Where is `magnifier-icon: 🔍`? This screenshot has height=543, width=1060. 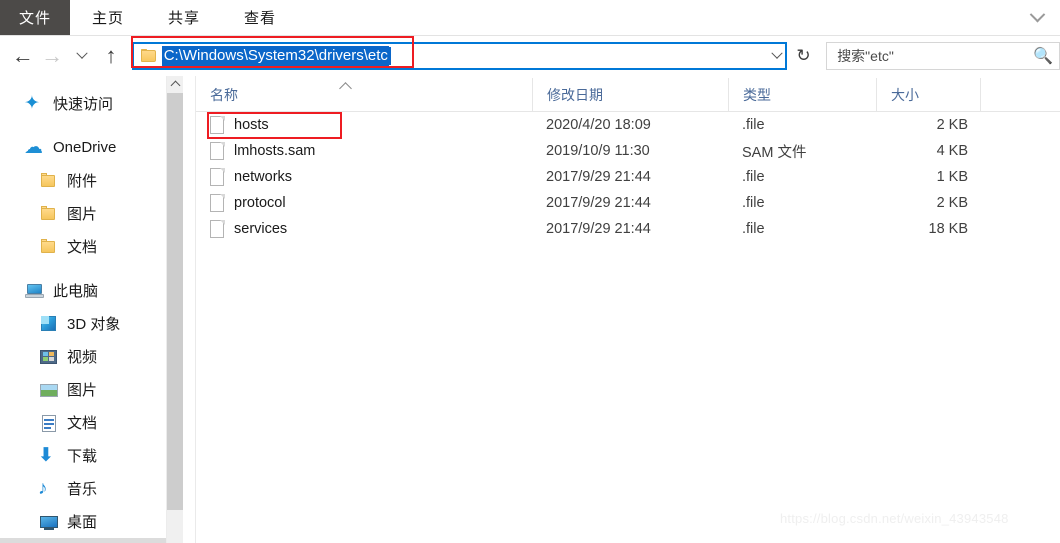
magnifier-icon: 🔍 is located at coordinates (1043, 56).